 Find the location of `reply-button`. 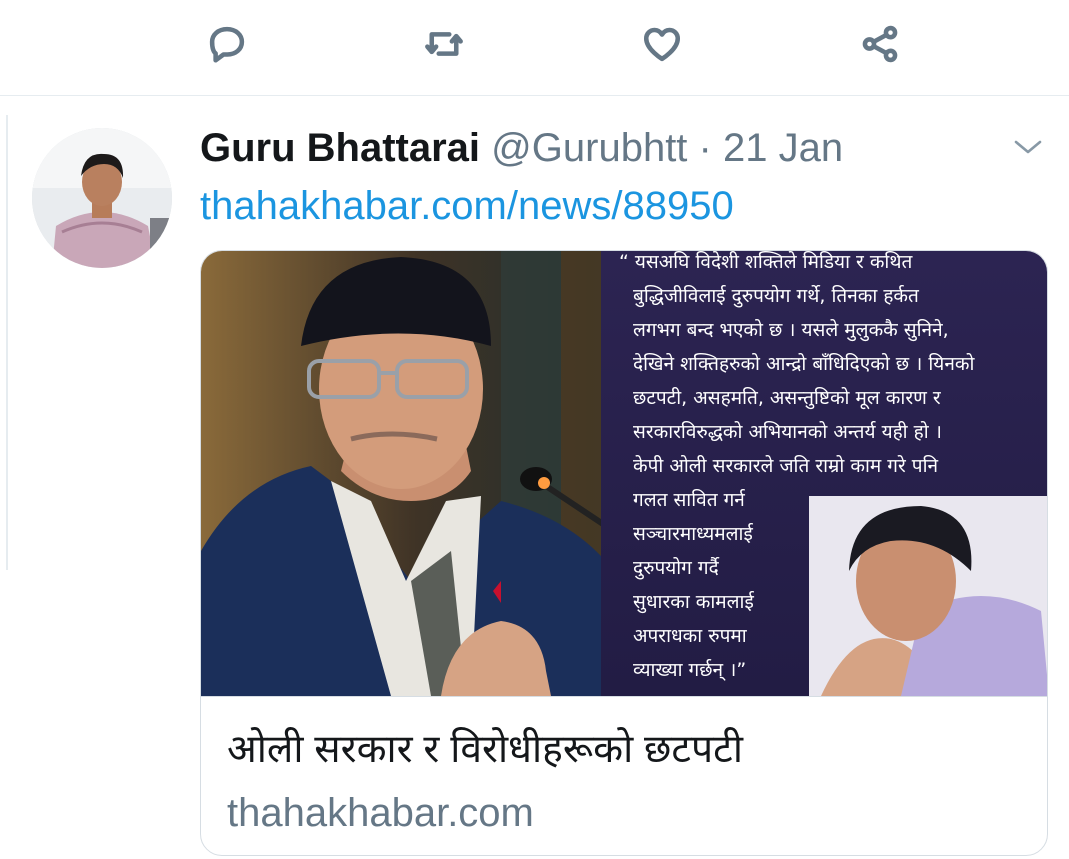

reply-button is located at coordinates (227, 44).